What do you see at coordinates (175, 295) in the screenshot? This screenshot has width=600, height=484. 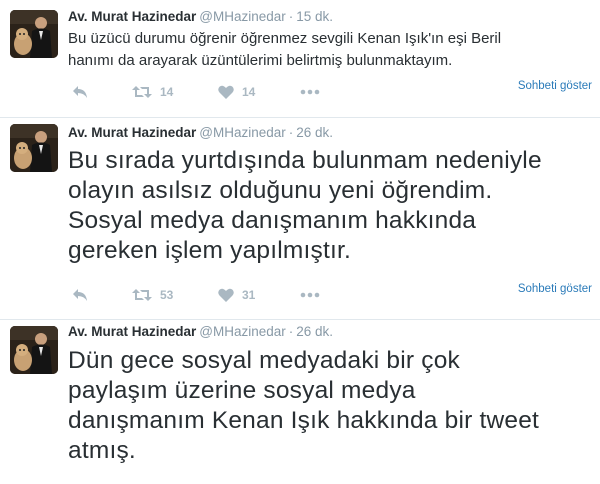 I see `retweet-button: 53` at bounding box center [175, 295].